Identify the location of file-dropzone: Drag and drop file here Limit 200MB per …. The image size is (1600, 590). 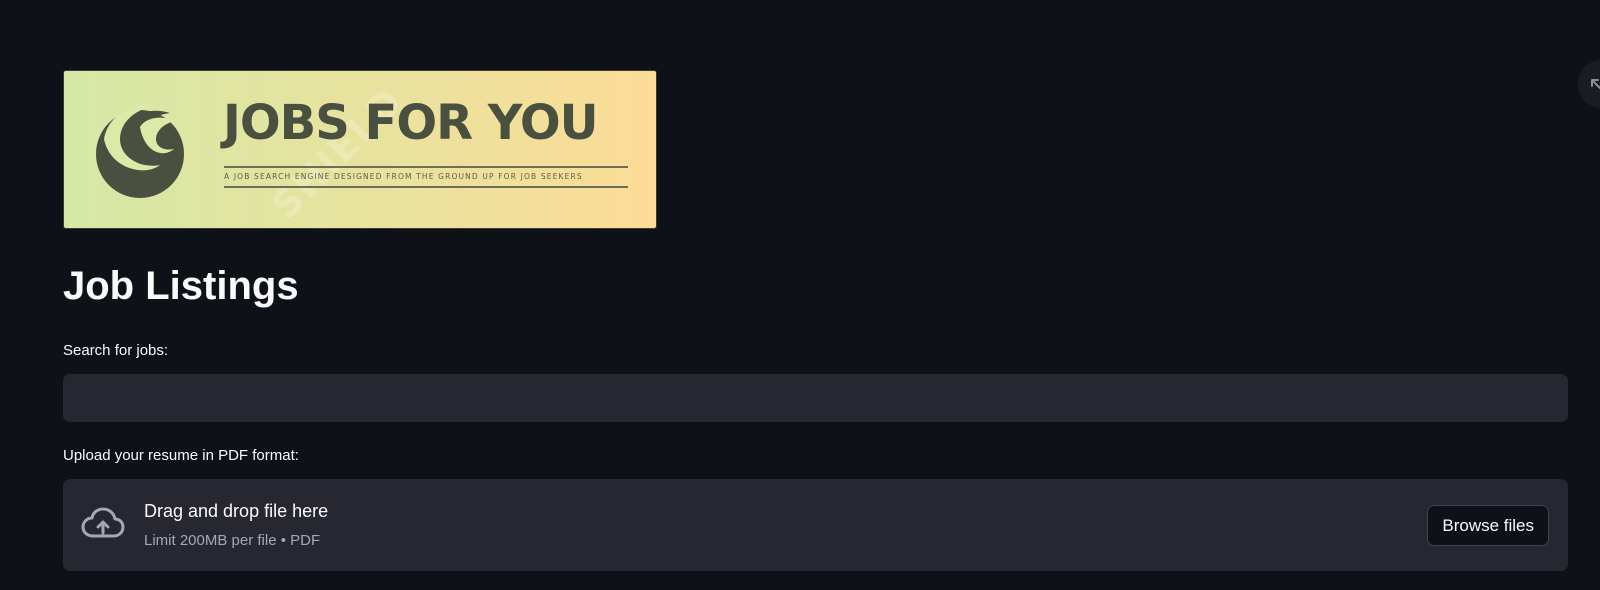
(815, 525).